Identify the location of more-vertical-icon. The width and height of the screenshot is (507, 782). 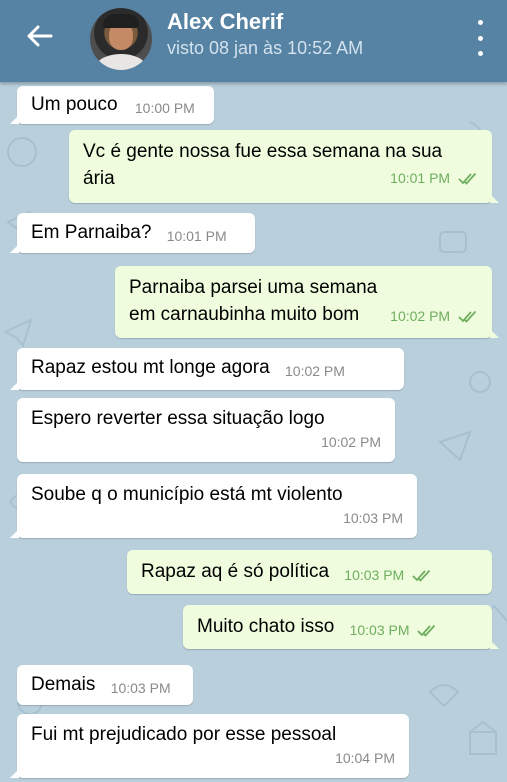
(480, 22).